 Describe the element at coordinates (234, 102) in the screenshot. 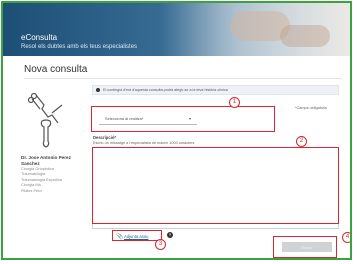

I see `callout-number: 1` at that location.